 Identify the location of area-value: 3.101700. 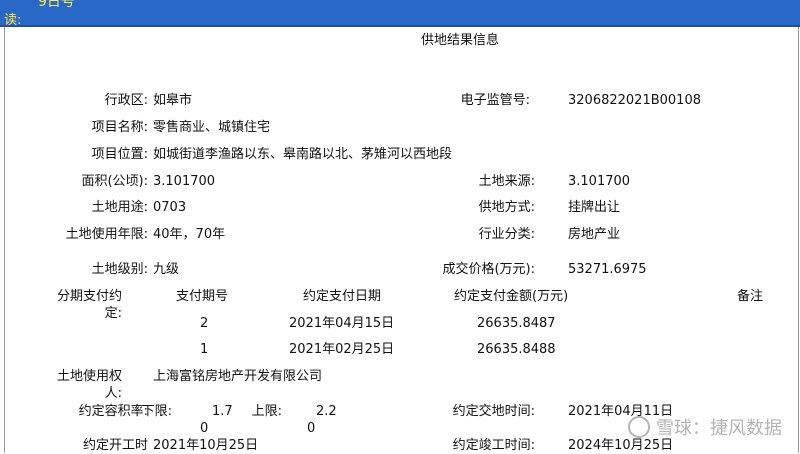
(184, 181).